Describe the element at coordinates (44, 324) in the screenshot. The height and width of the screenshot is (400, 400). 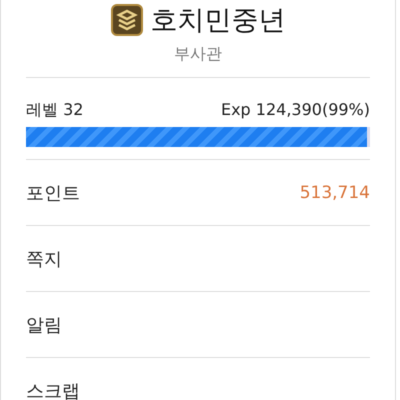
I see `menu-item: 알림` at that location.